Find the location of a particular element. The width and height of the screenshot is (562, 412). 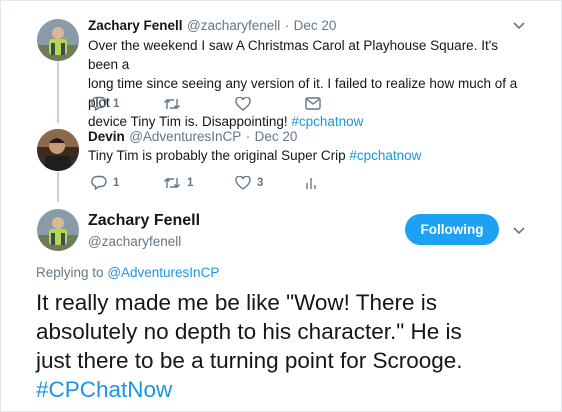

tweet-actions: 1 is located at coordinates (206, 103).